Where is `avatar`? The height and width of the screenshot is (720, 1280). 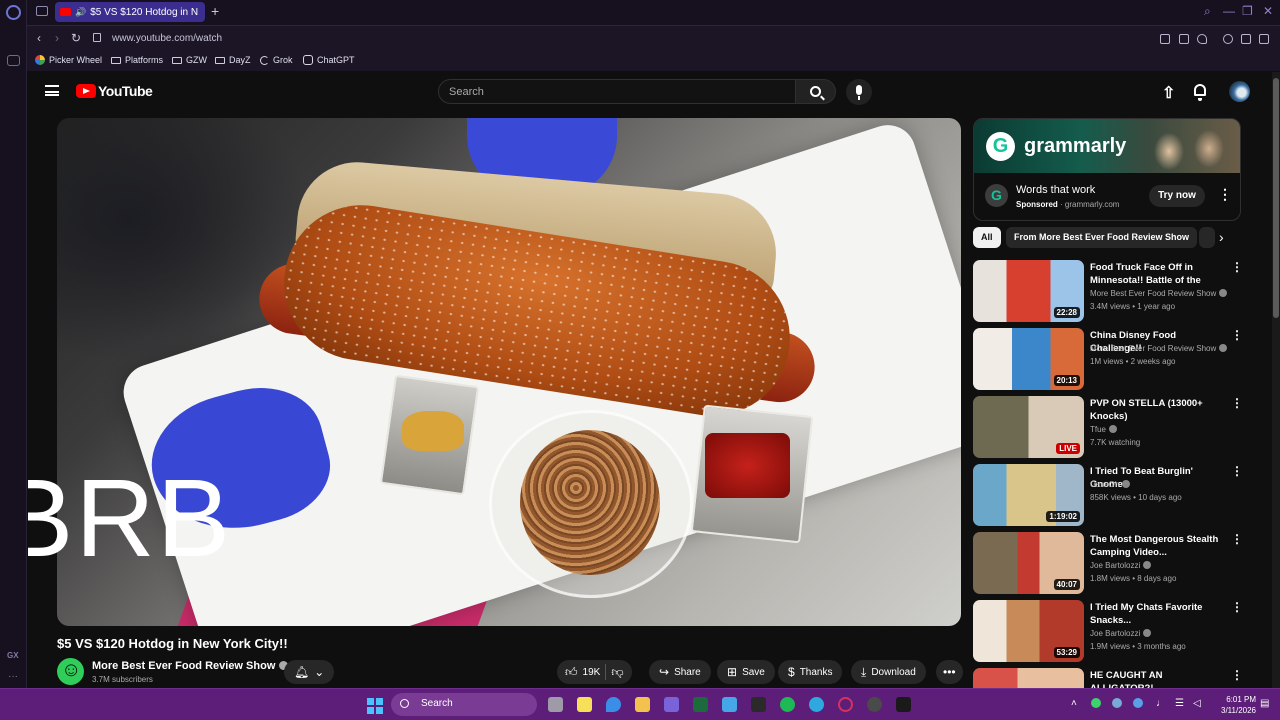
avatar is located at coordinates (1239, 91).